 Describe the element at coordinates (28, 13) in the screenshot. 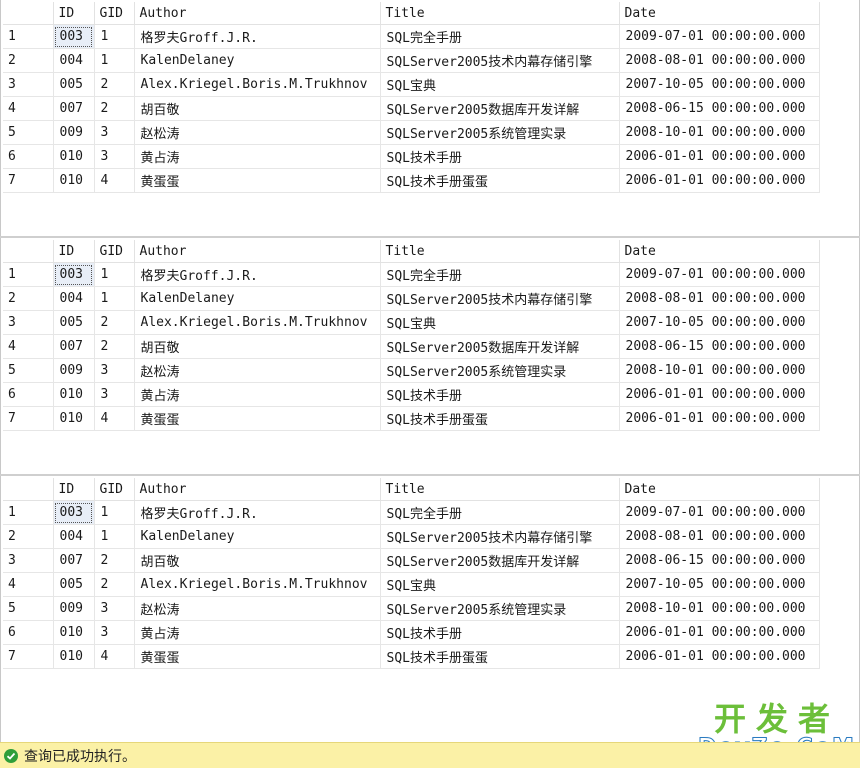

I see `row-header-corner` at that location.